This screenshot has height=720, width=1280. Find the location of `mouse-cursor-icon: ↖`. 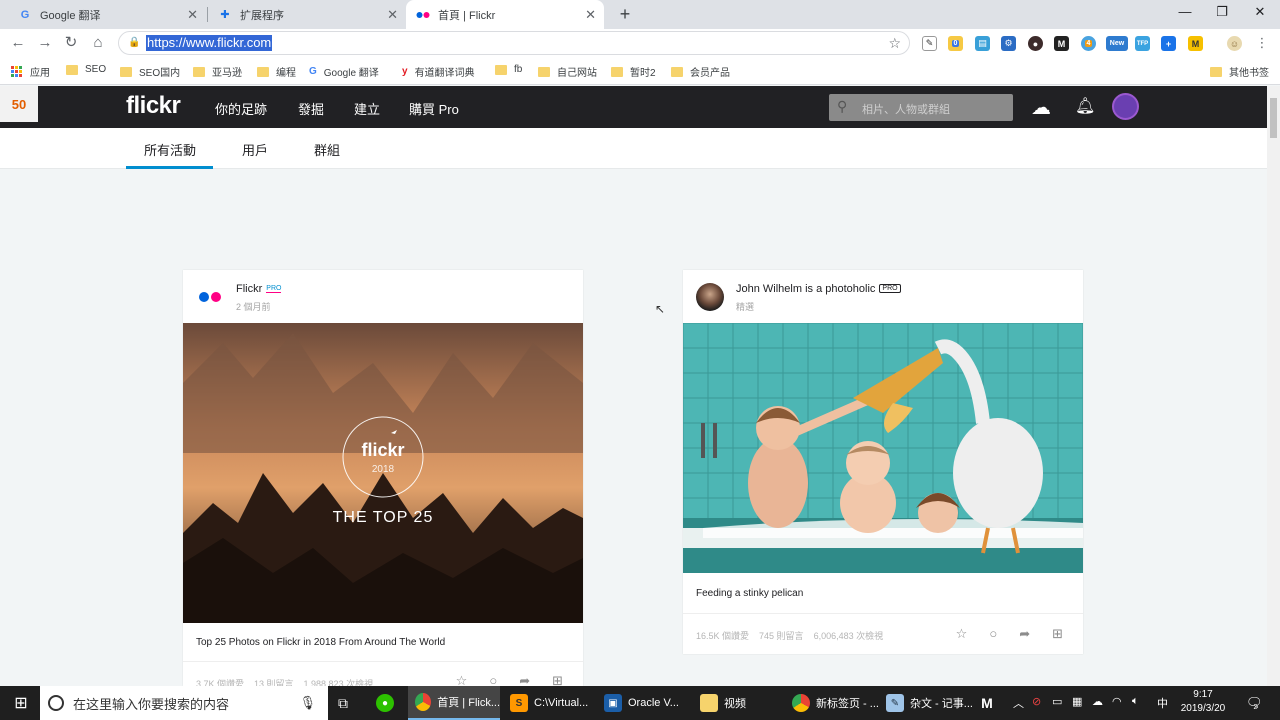

mouse-cursor-icon: ↖ is located at coordinates (660, 309).